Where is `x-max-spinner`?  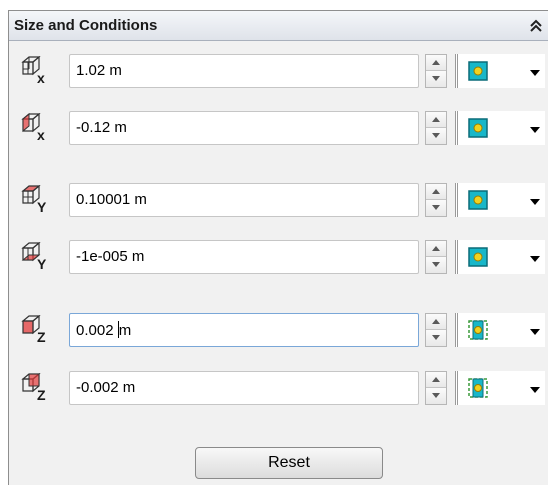 x-max-spinner is located at coordinates (436, 71).